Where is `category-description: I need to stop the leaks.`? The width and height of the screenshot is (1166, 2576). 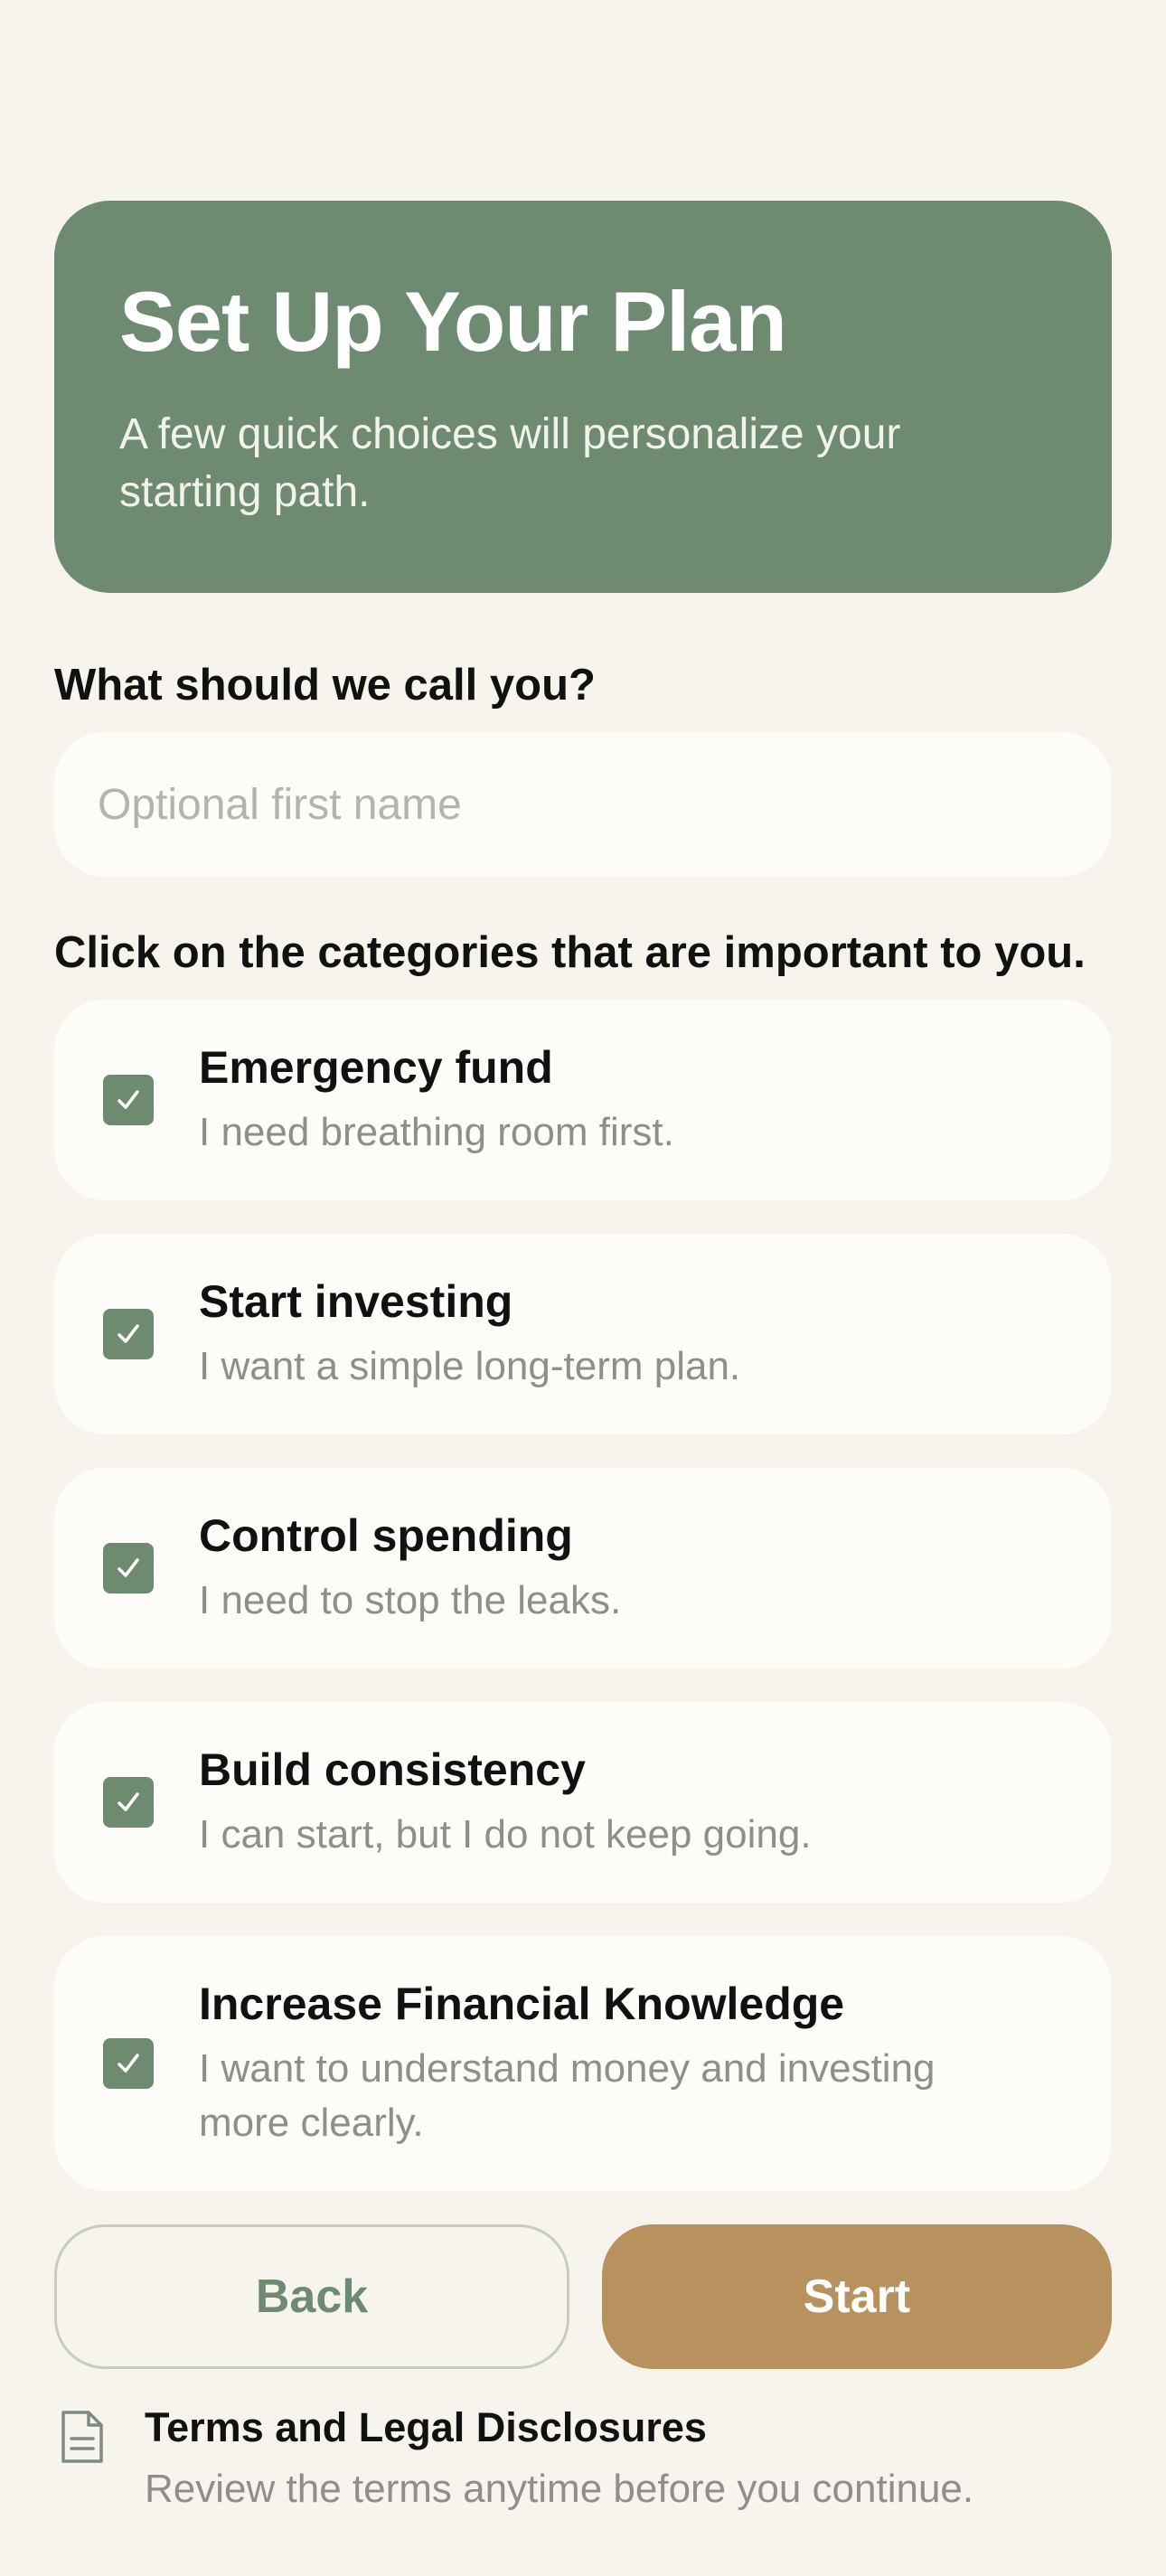 category-description: I need to stop the leaks. is located at coordinates (411, 1600).